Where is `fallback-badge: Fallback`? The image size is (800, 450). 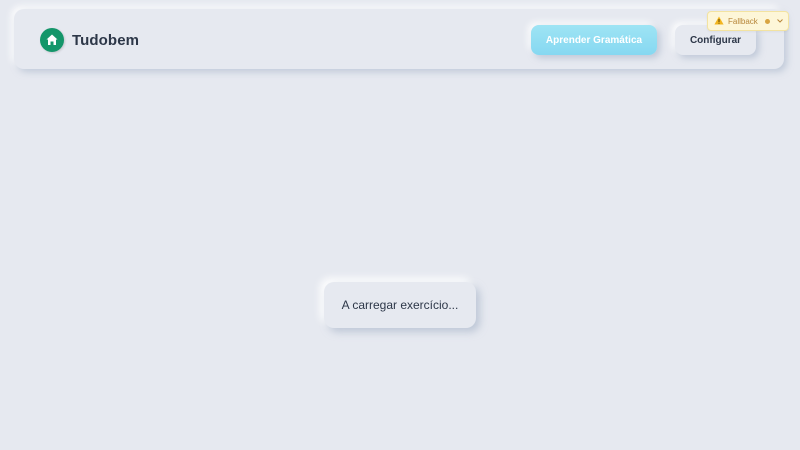
fallback-badge: Fallback is located at coordinates (748, 21).